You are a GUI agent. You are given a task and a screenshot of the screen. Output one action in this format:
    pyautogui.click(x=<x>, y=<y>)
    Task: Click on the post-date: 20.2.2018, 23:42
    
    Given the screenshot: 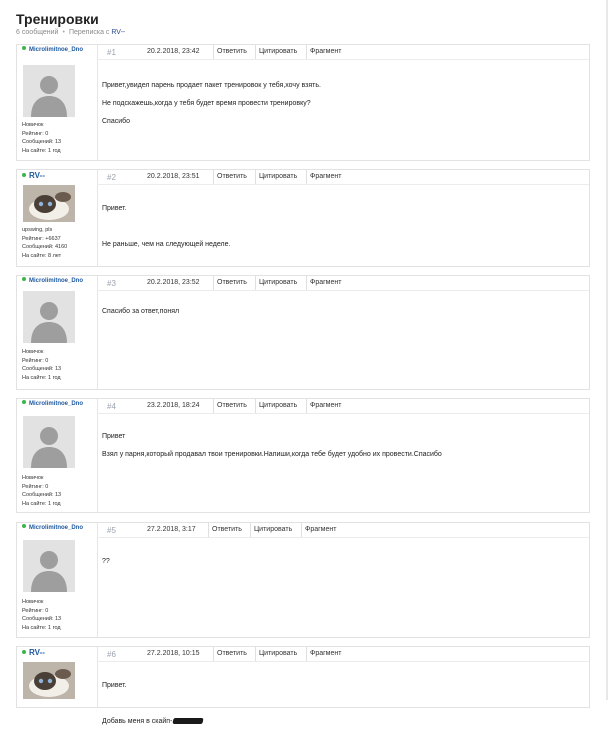 What is the action you would take?
    pyautogui.click(x=173, y=51)
    